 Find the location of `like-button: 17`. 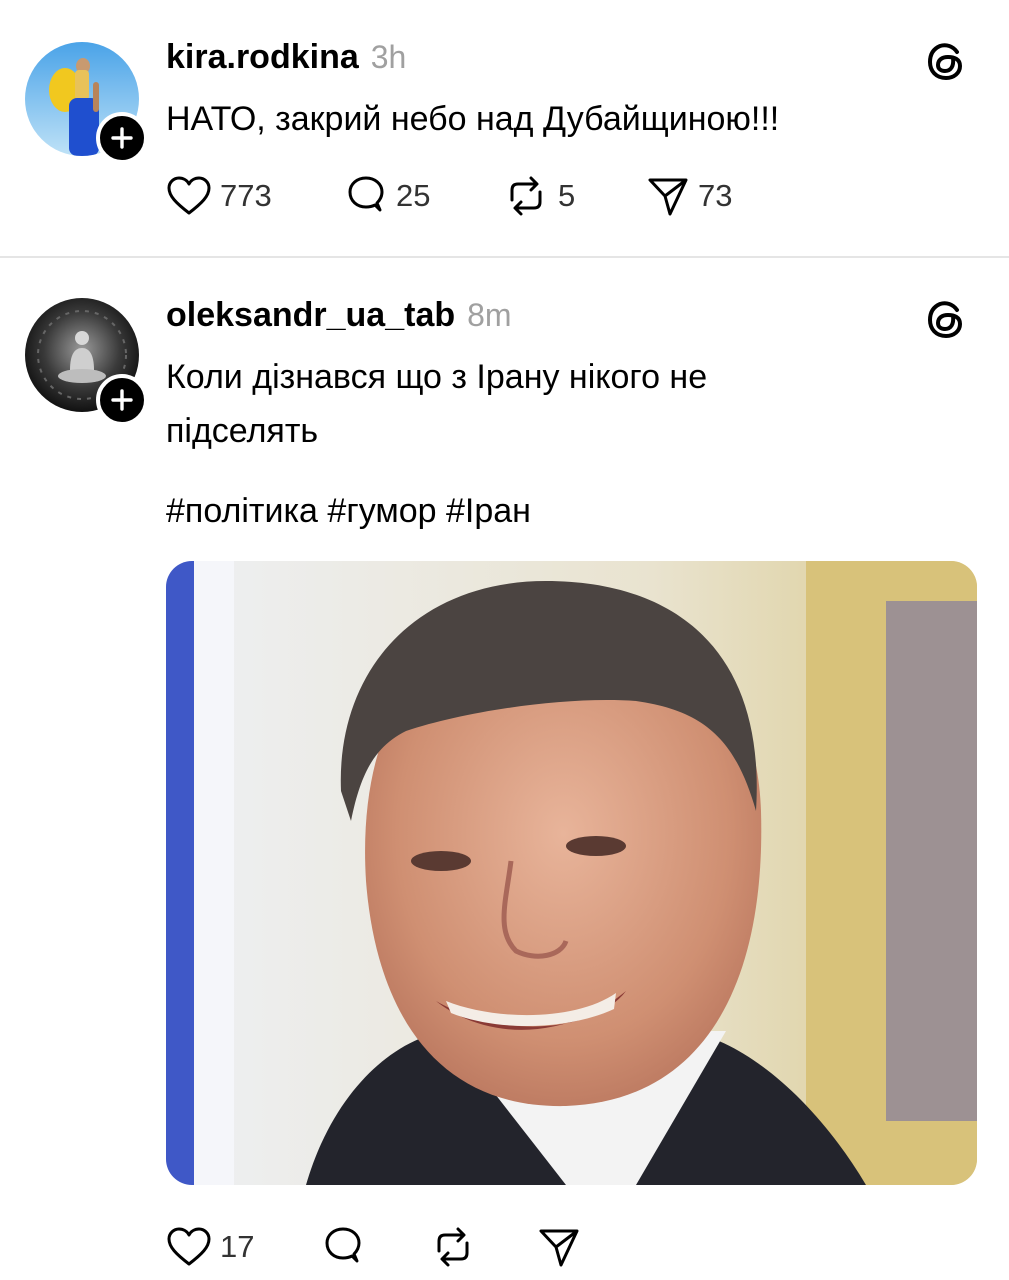

like-button: 17 is located at coordinates (243, 1247).